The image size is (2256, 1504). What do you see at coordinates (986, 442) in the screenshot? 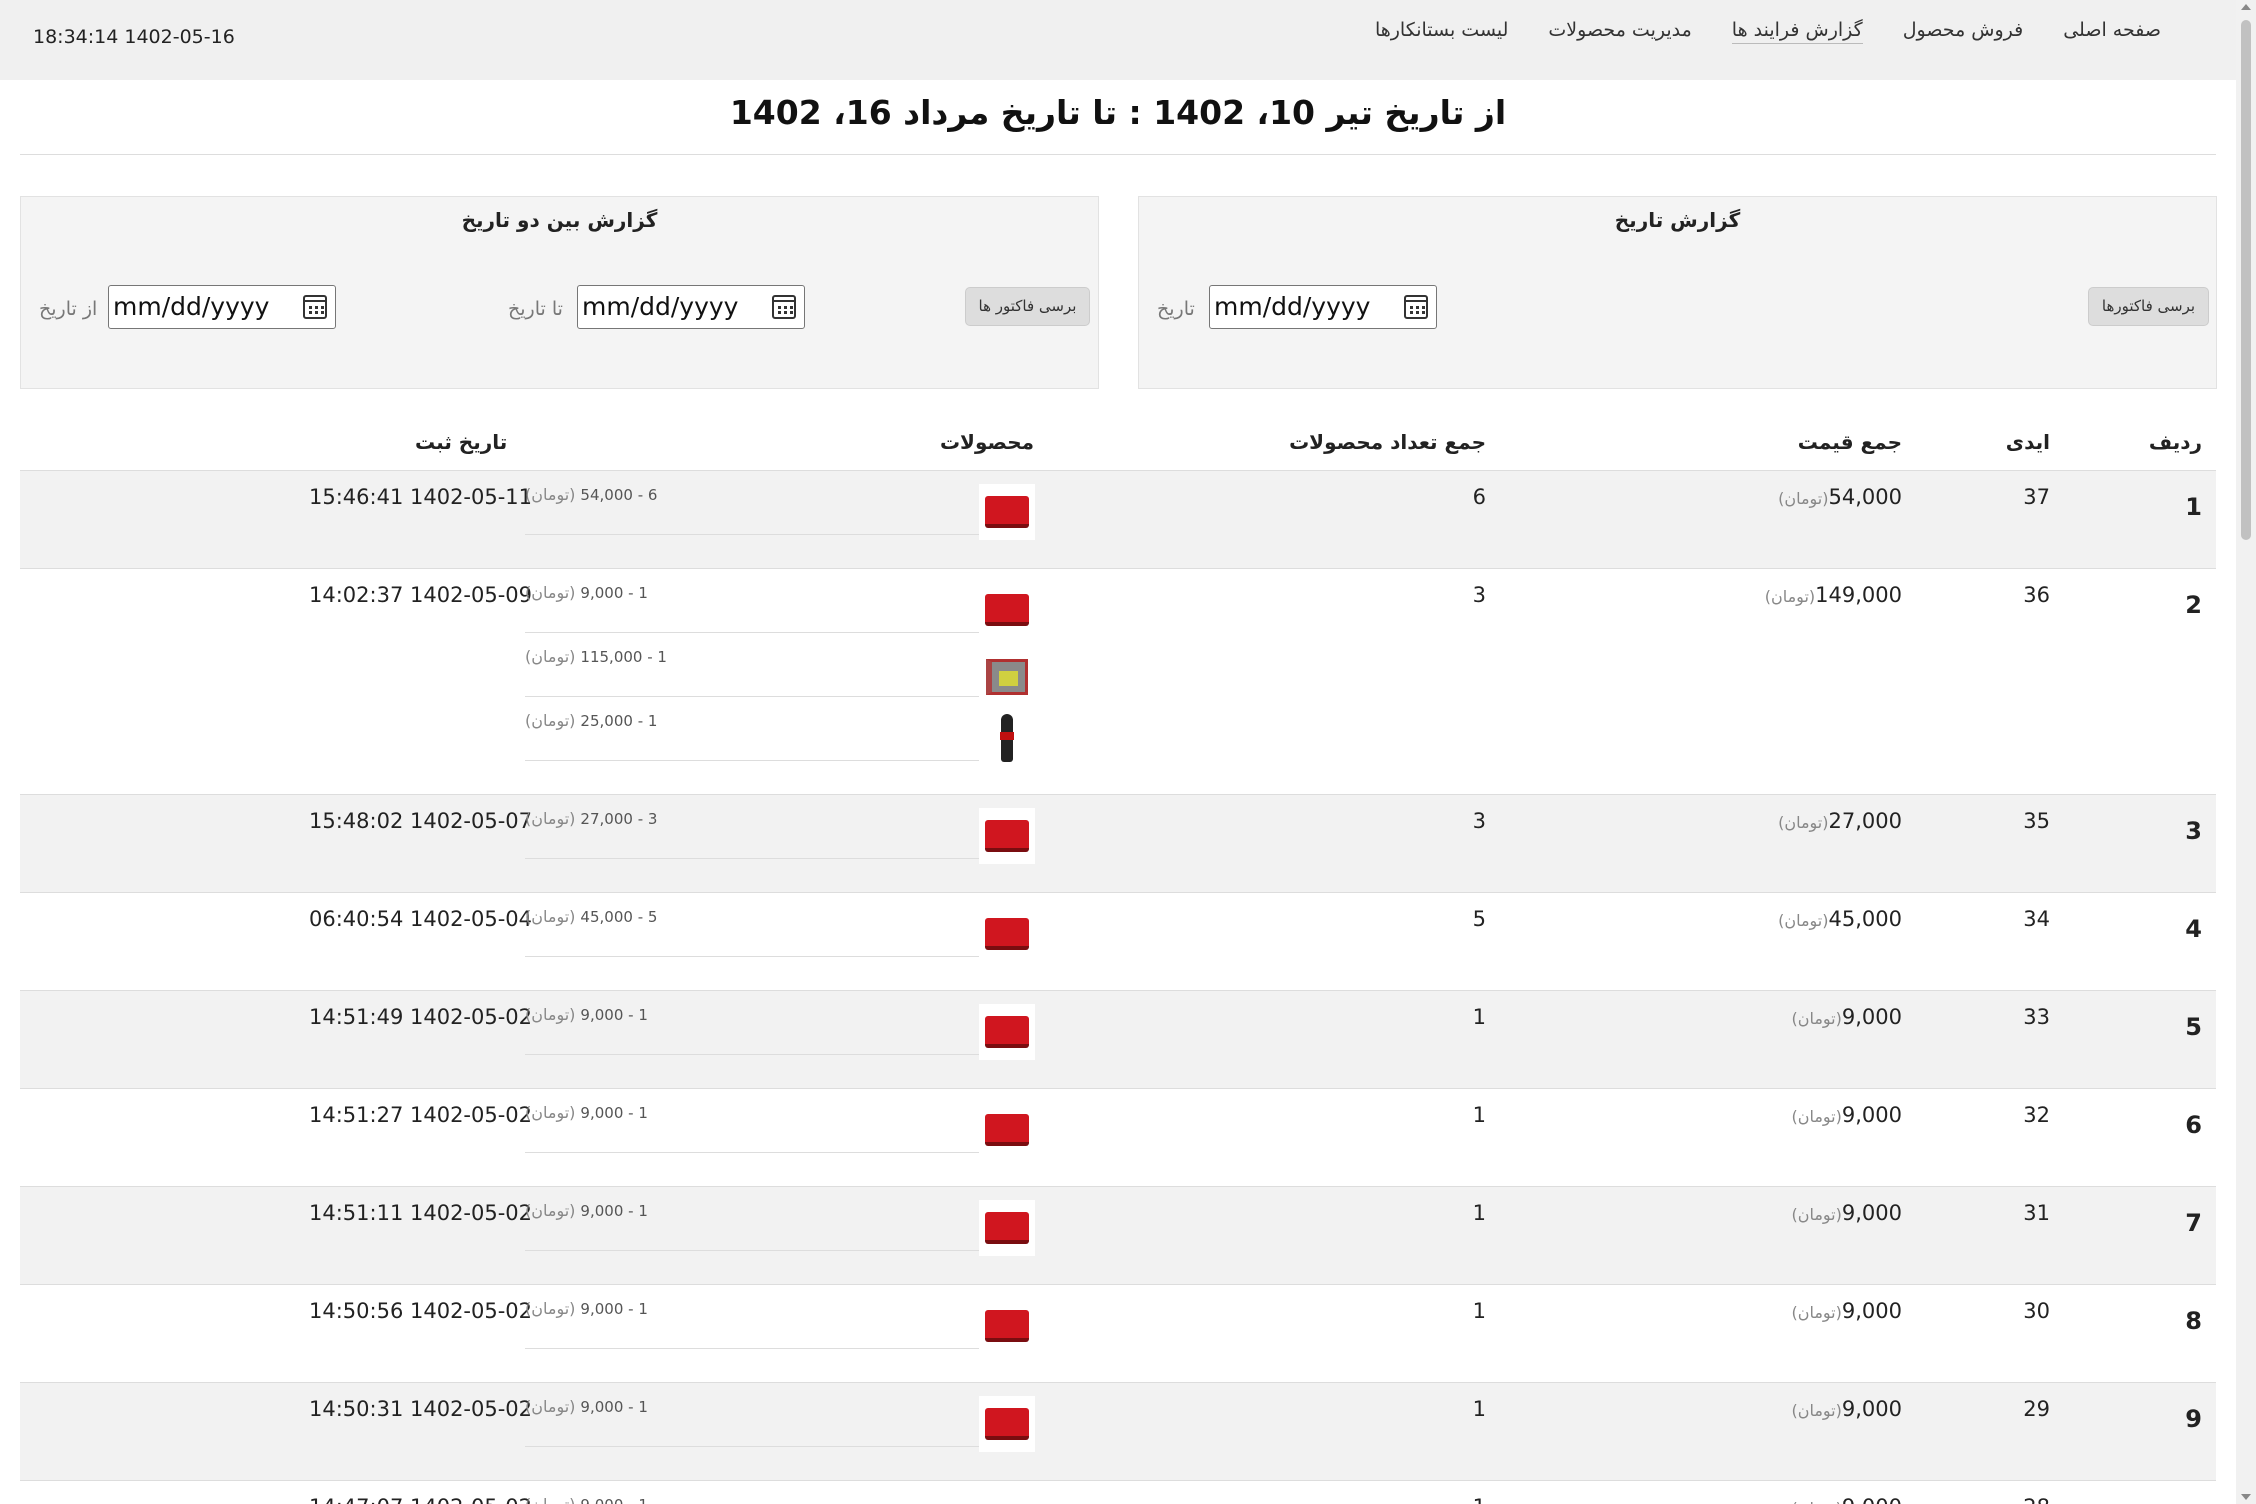
I see `header-products: محصولات` at bounding box center [986, 442].